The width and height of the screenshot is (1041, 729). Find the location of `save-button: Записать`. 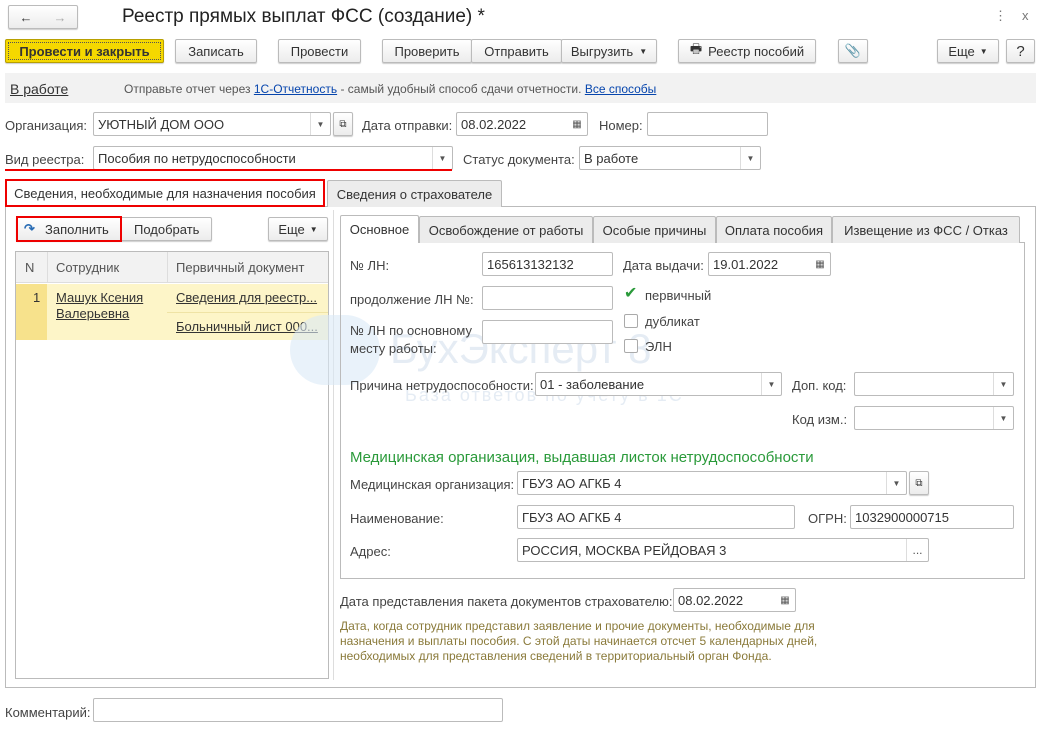

save-button: Записать is located at coordinates (216, 51).